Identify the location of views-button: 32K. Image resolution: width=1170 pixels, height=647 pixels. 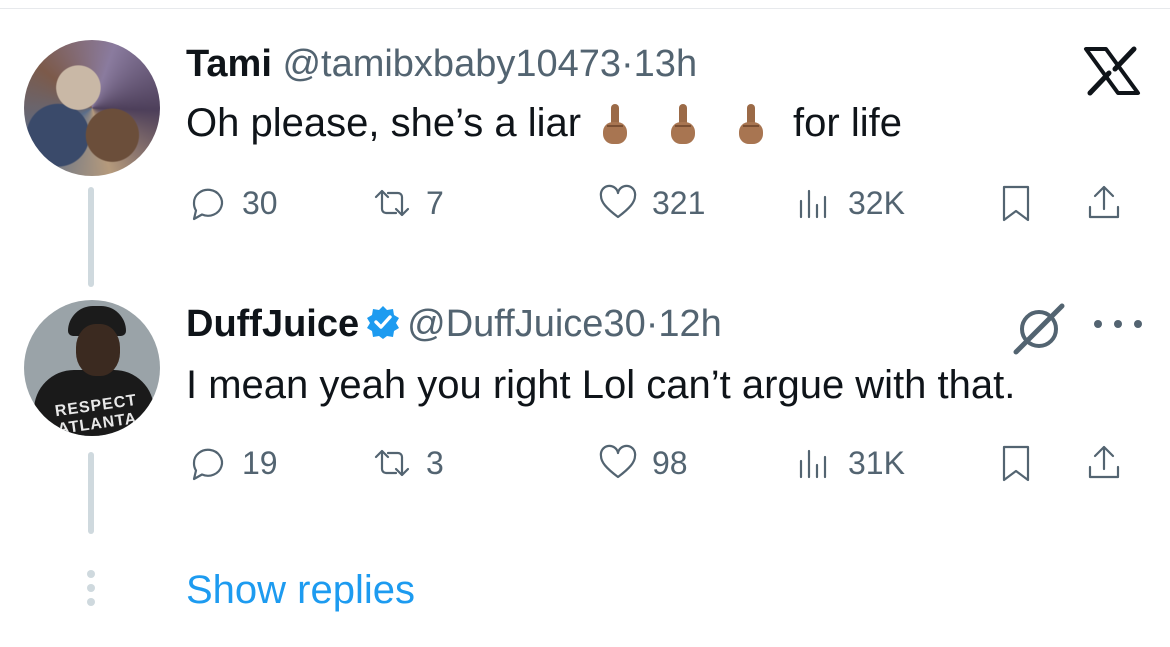
(848, 203).